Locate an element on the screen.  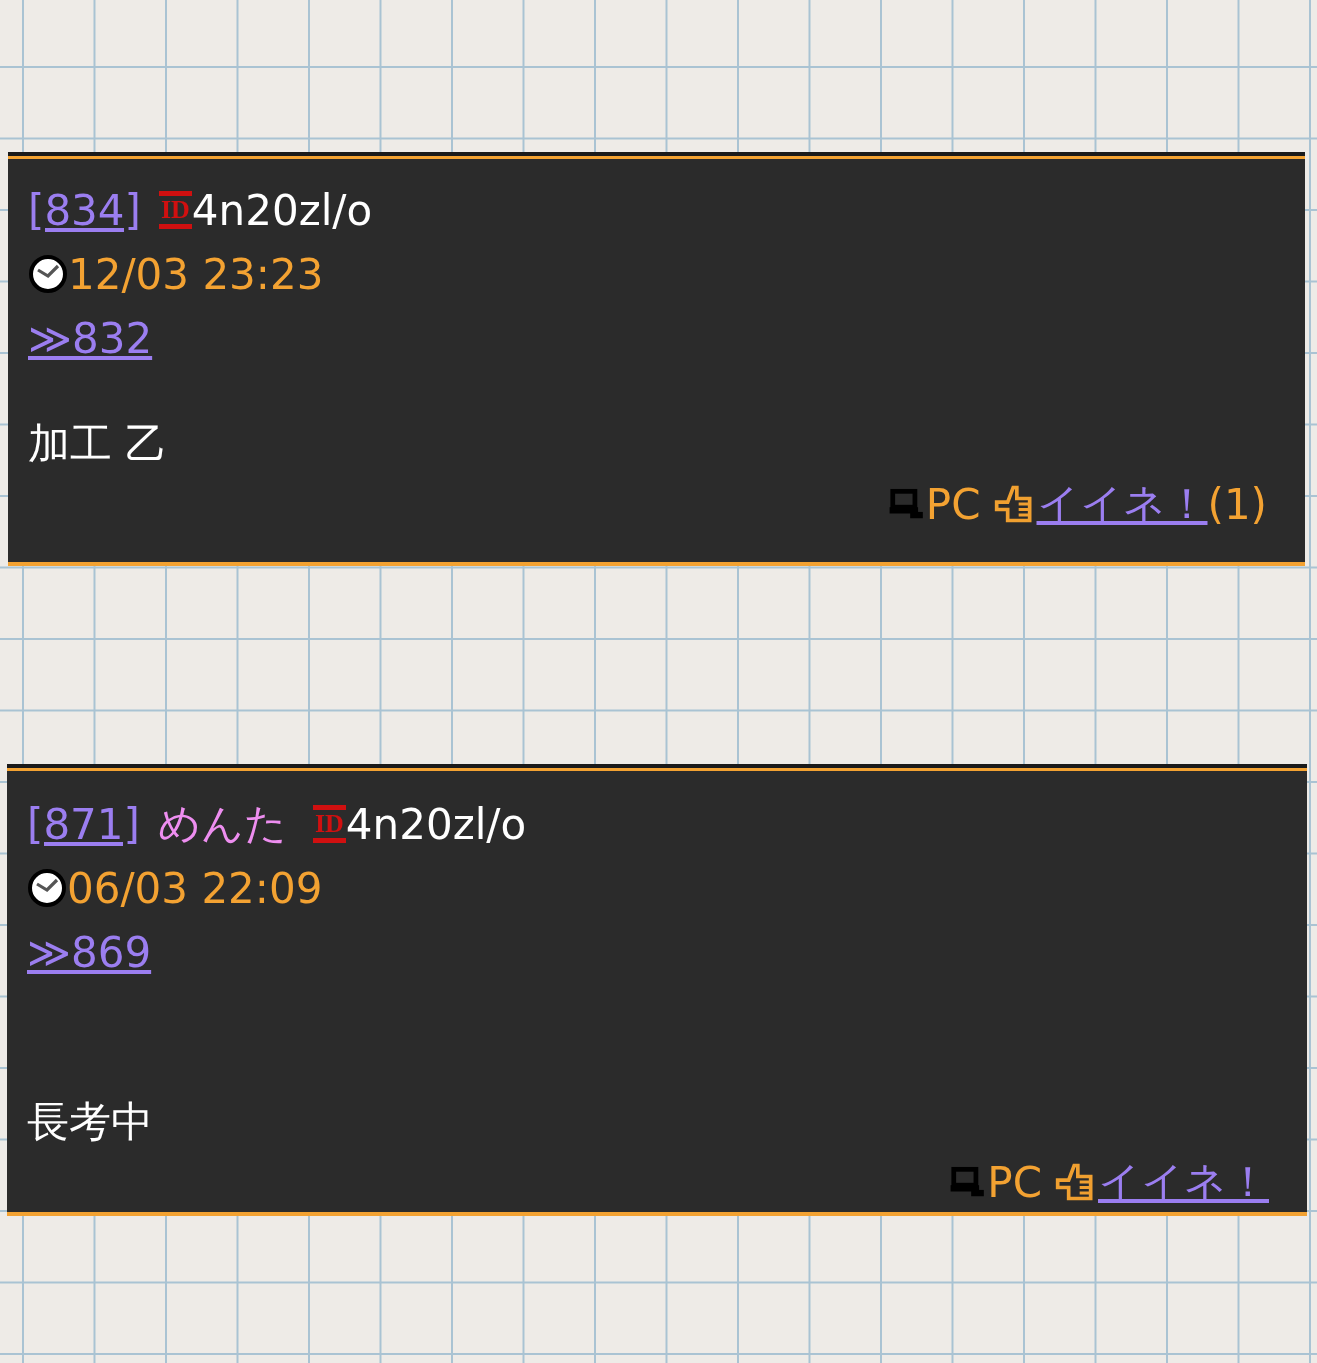
poster-name: めんた is located at coordinates (222, 824).